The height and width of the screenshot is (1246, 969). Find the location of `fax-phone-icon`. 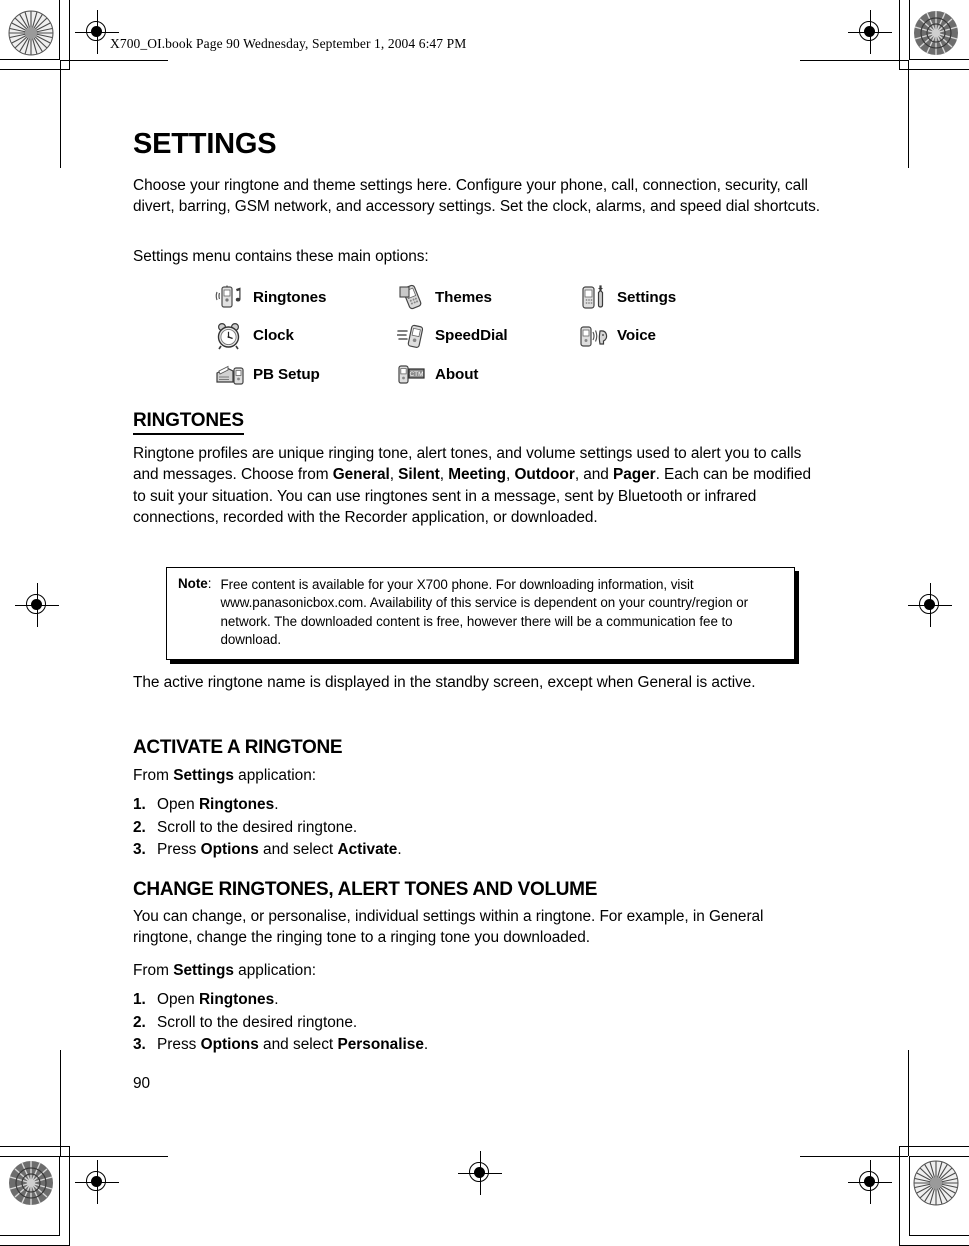

fax-phone-icon is located at coordinates (230, 374).